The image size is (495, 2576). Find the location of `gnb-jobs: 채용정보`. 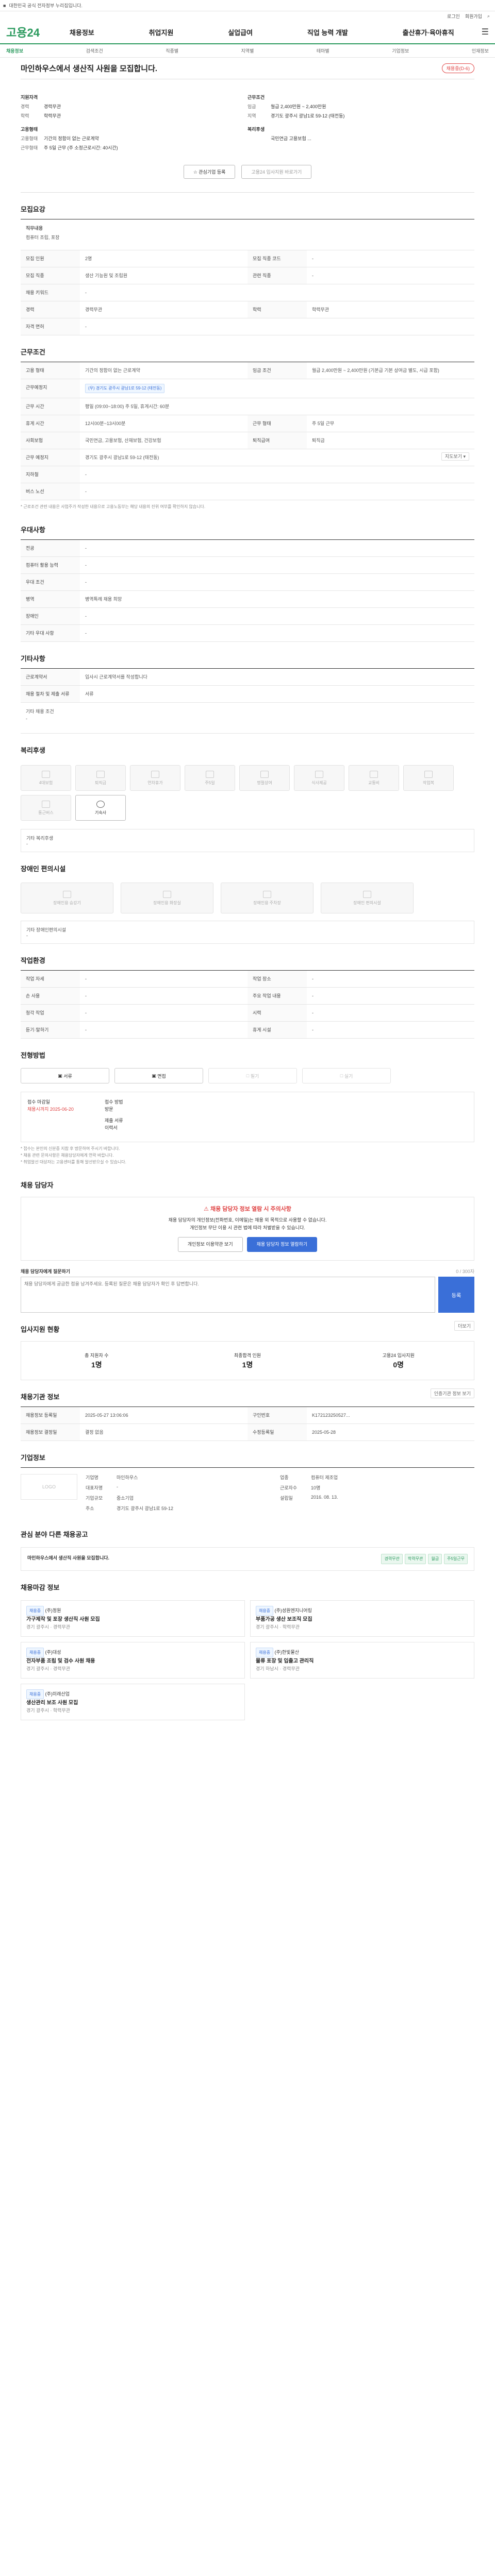

gnb-jobs: 채용정보 is located at coordinates (82, 32).